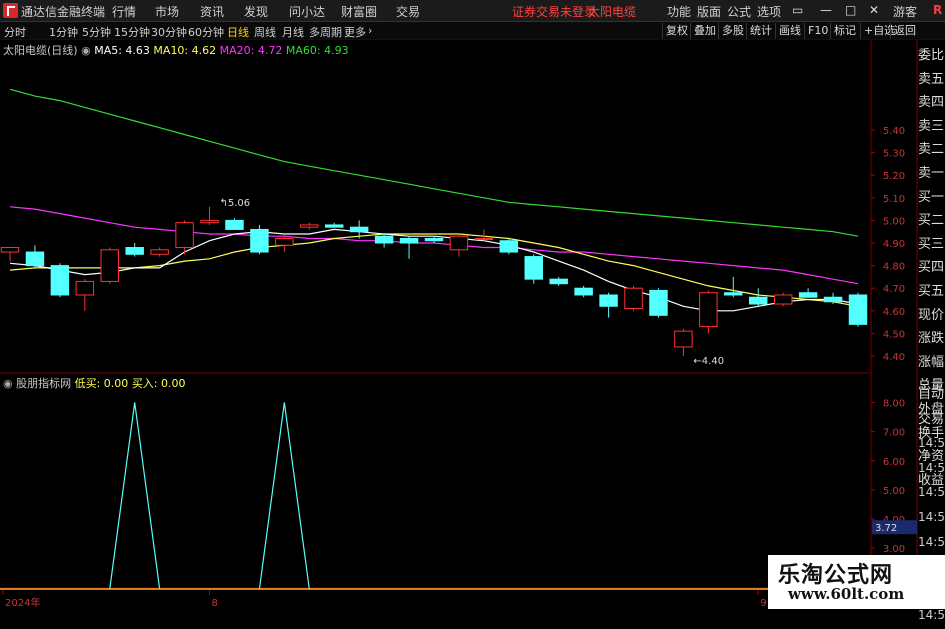 The height and width of the screenshot is (629, 945). What do you see at coordinates (370, 30) in the screenshot?
I see `more-arrow-icon: ›` at bounding box center [370, 30].